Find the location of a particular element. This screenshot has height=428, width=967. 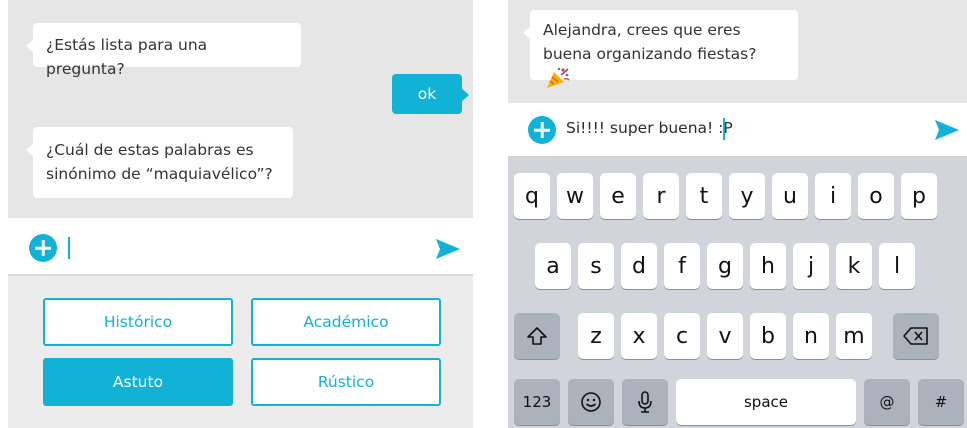

option-label: Académico is located at coordinates (346, 322).